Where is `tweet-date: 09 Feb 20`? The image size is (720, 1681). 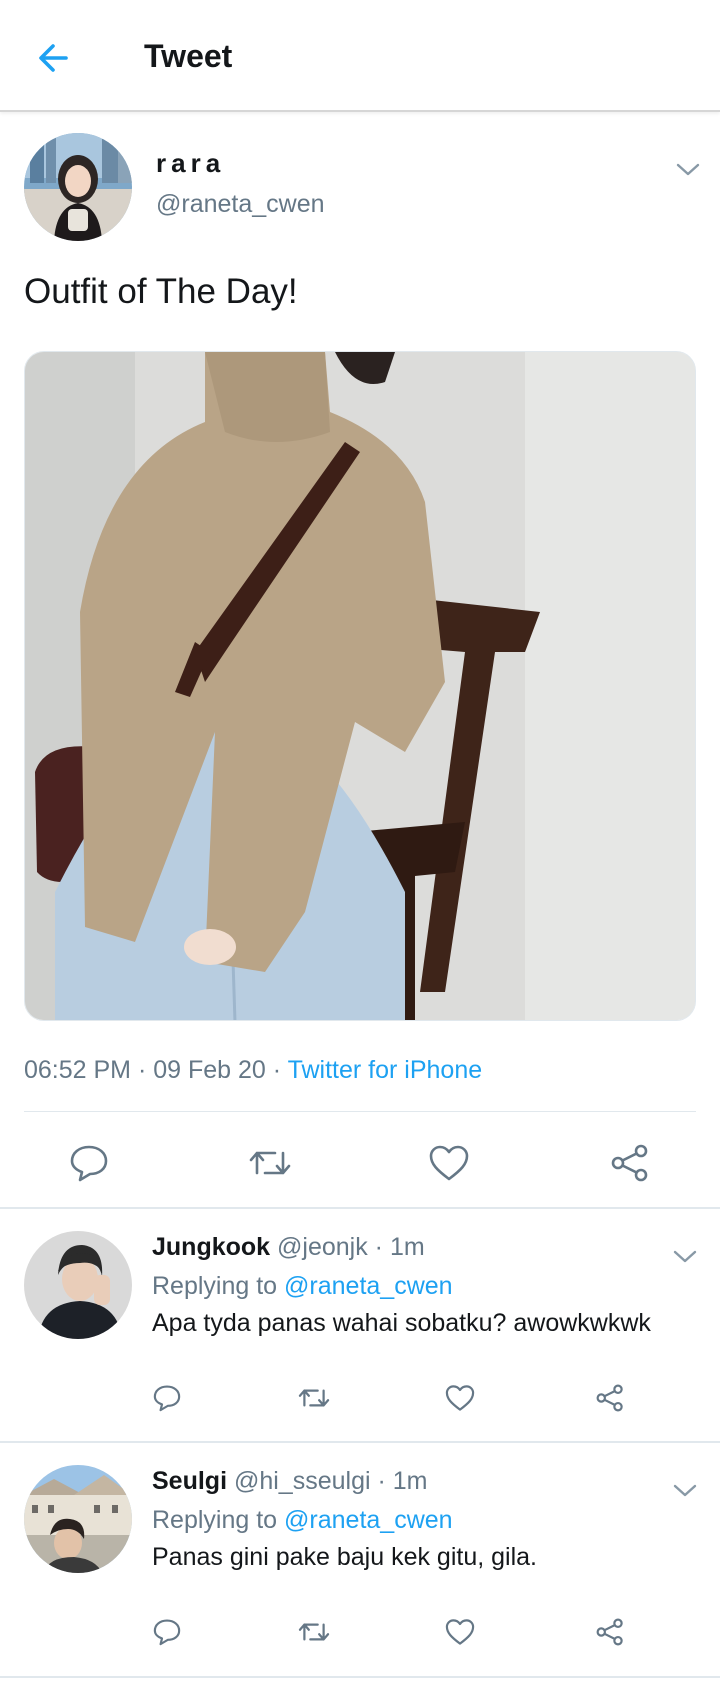 tweet-date: 09 Feb 20 is located at coordinates (209, 1070).